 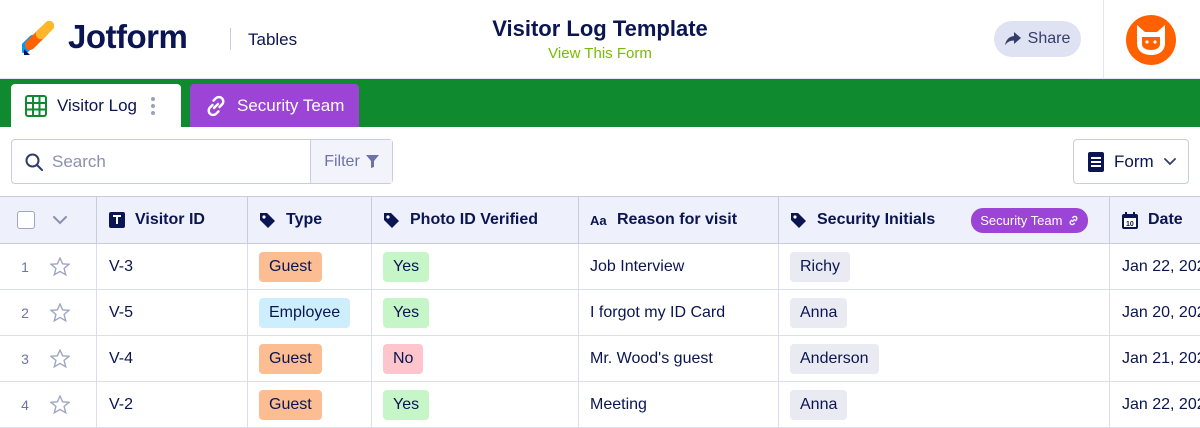 I want to click on grid-table-icon, so click(x=36, y=105).